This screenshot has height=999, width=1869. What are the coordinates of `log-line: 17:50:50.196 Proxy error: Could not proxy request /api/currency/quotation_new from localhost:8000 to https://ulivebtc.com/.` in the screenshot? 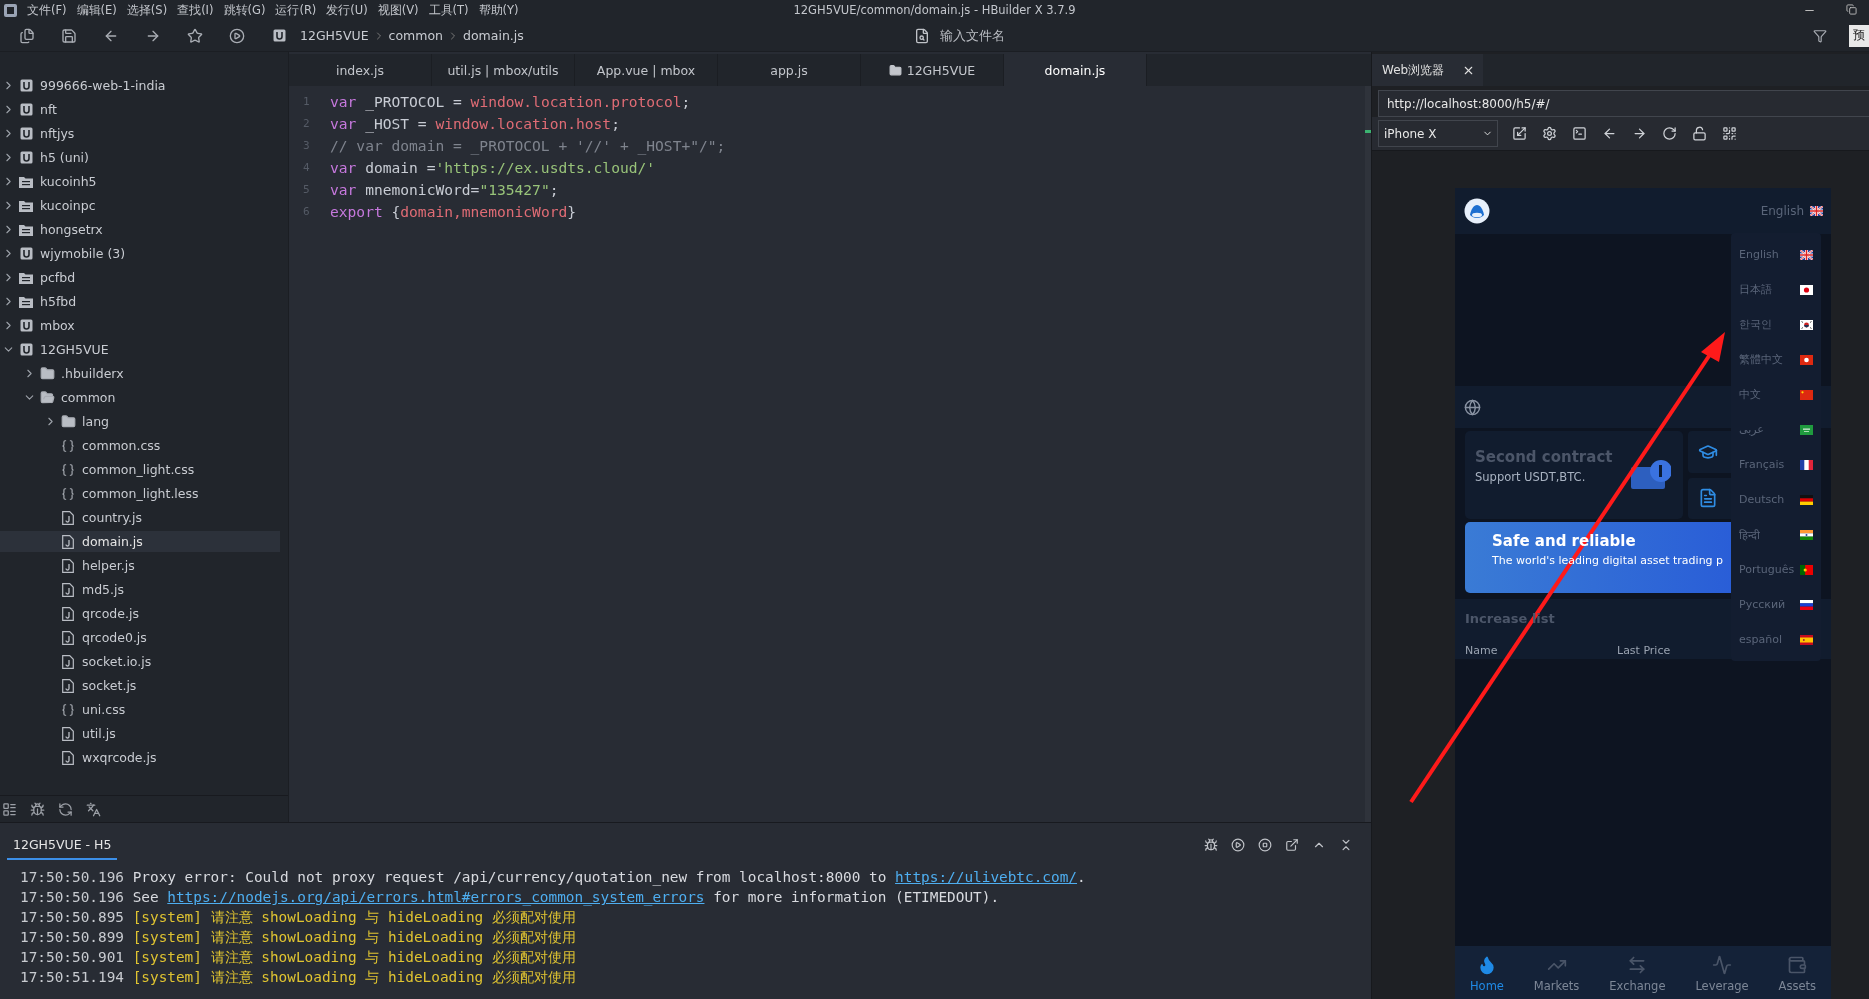 It's located at (553, 877).